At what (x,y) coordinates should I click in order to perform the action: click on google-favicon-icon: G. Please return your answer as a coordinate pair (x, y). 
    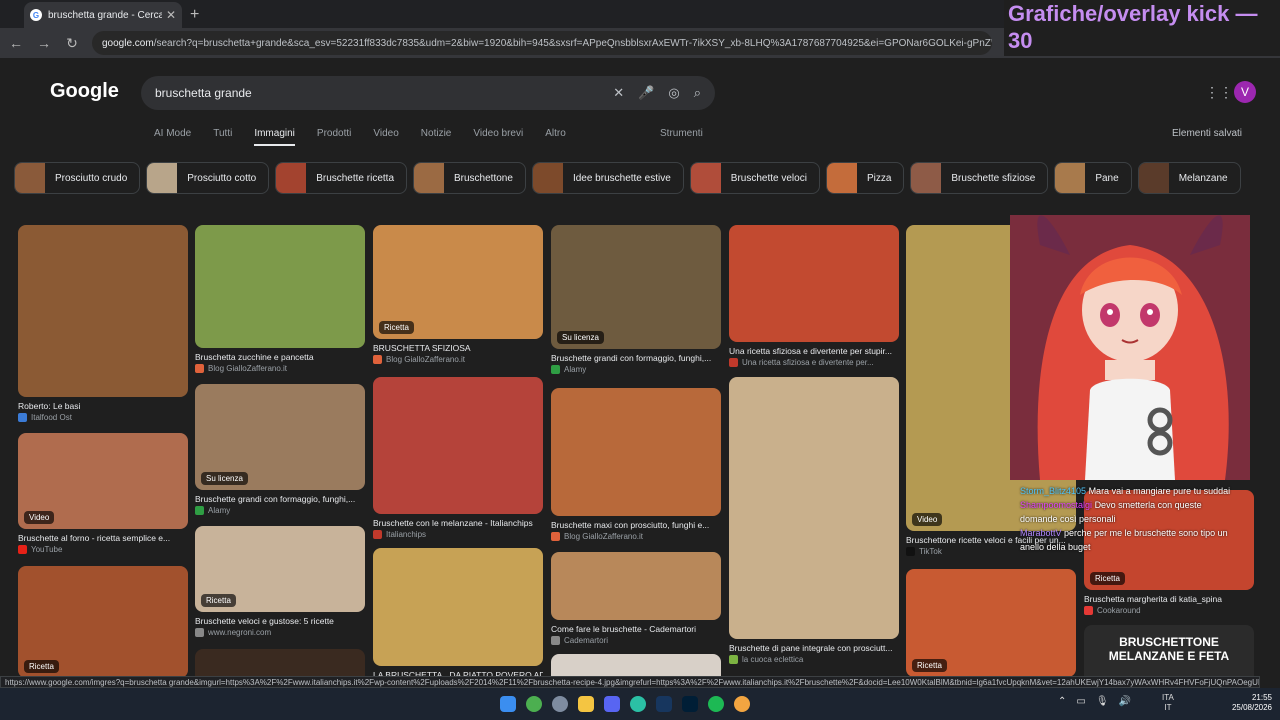
    Looking at the image, I should click on (36, 15).